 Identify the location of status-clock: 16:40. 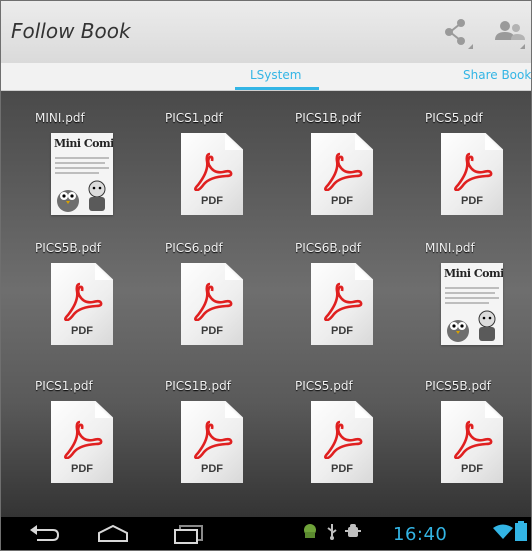
(420, 534).